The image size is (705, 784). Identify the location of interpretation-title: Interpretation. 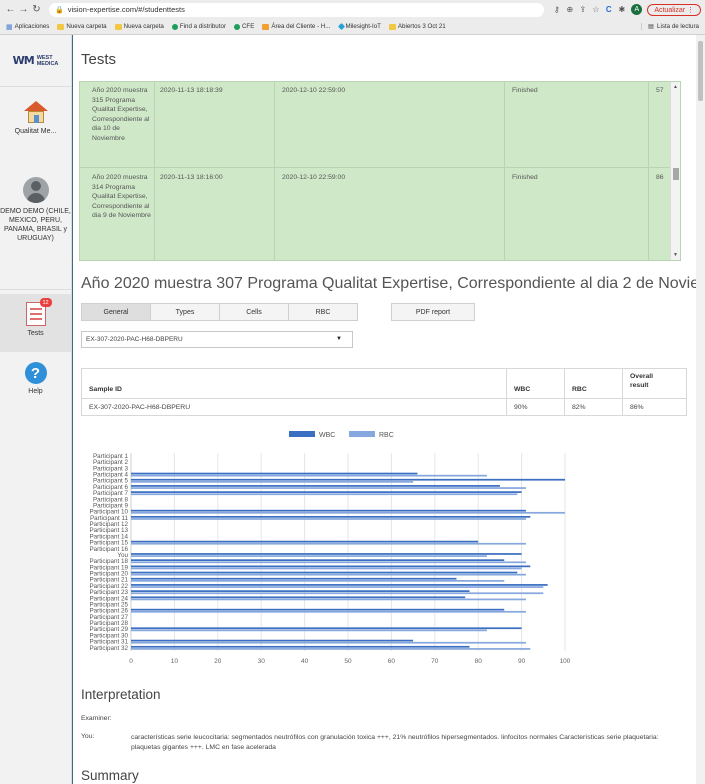
(121, 694).